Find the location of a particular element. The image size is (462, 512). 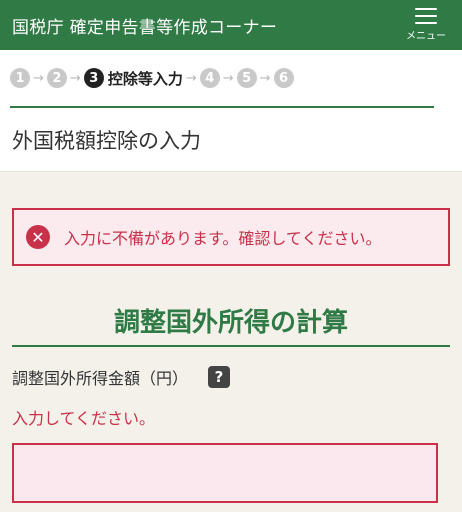

step-5: 5 is located at coordinates (246, 78).